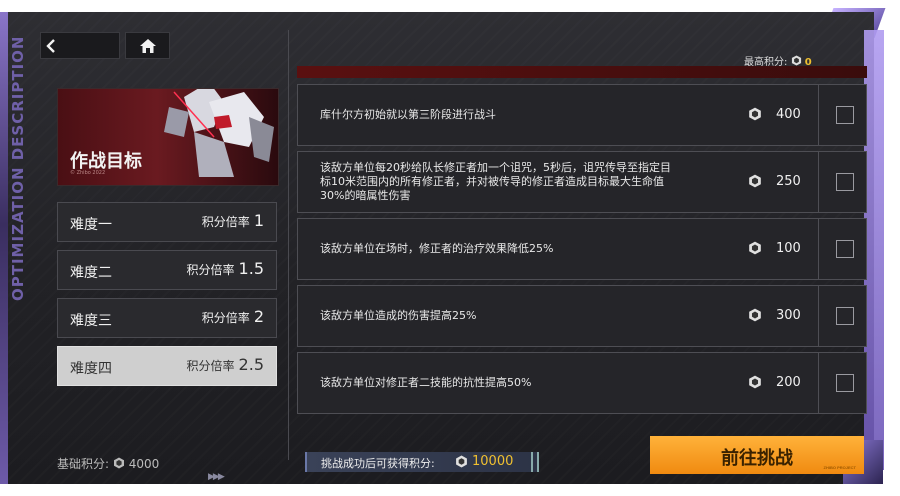 The image size is (900, 496). Describe the element at coordinates (398, 315) in the screenshot. I see `condition-text: 该敌方单位造成的伤害提高25%` at that location.